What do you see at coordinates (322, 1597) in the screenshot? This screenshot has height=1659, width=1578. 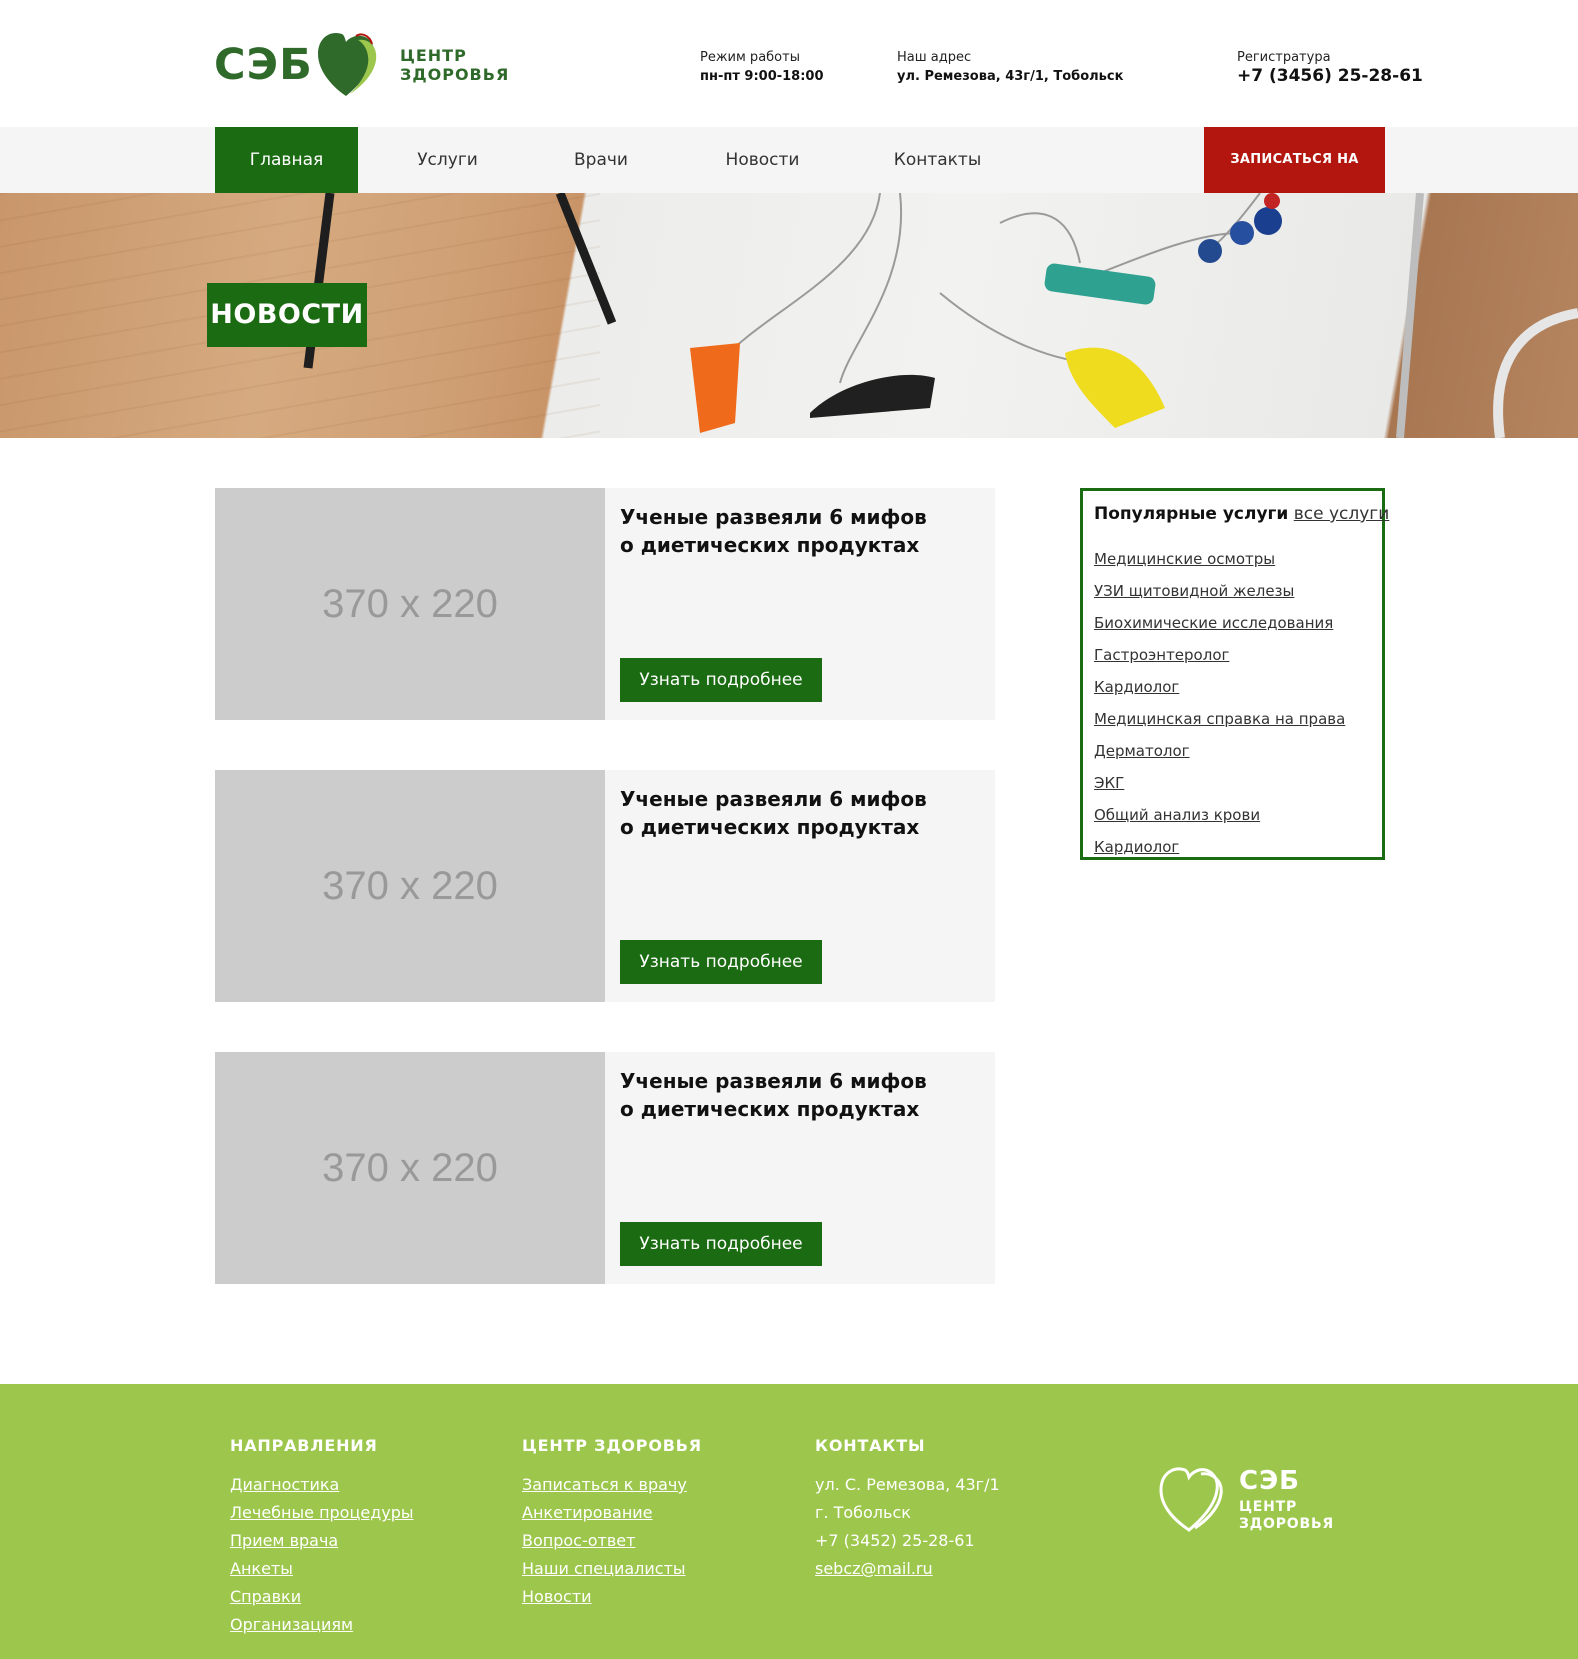 I see `footer-link: Справки` at bounding box center [322, 1597].